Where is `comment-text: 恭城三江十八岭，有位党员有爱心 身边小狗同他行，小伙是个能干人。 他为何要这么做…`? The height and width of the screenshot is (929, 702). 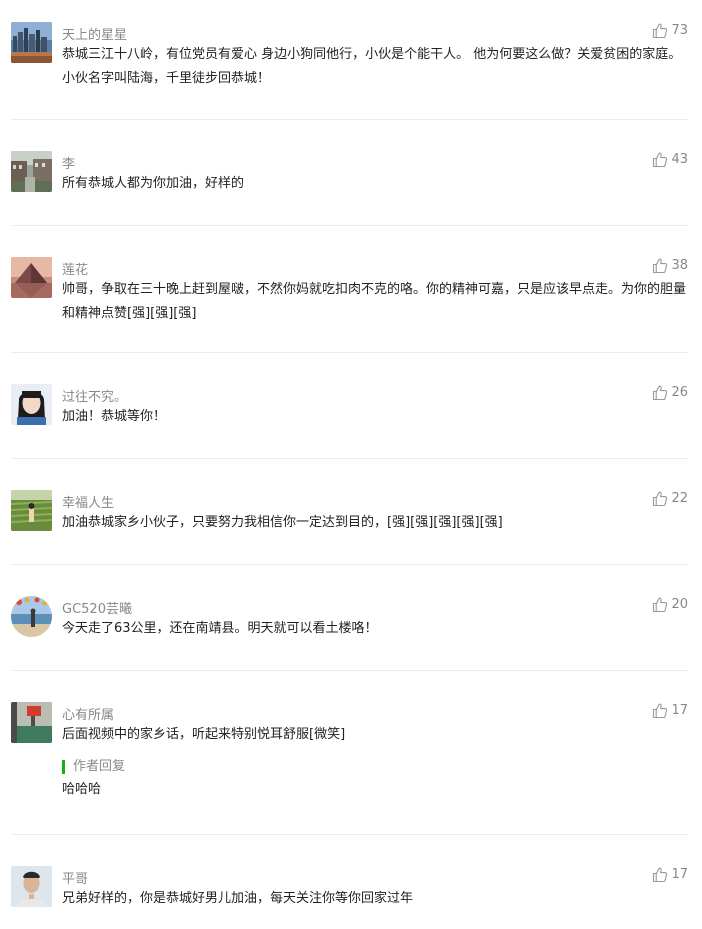
comment-text: 恭城三江十八岭，有位党员有爱心 身边小狗同他行，小伙是个能干人。 他为何要这么做… is located at coordinates (372, 66).